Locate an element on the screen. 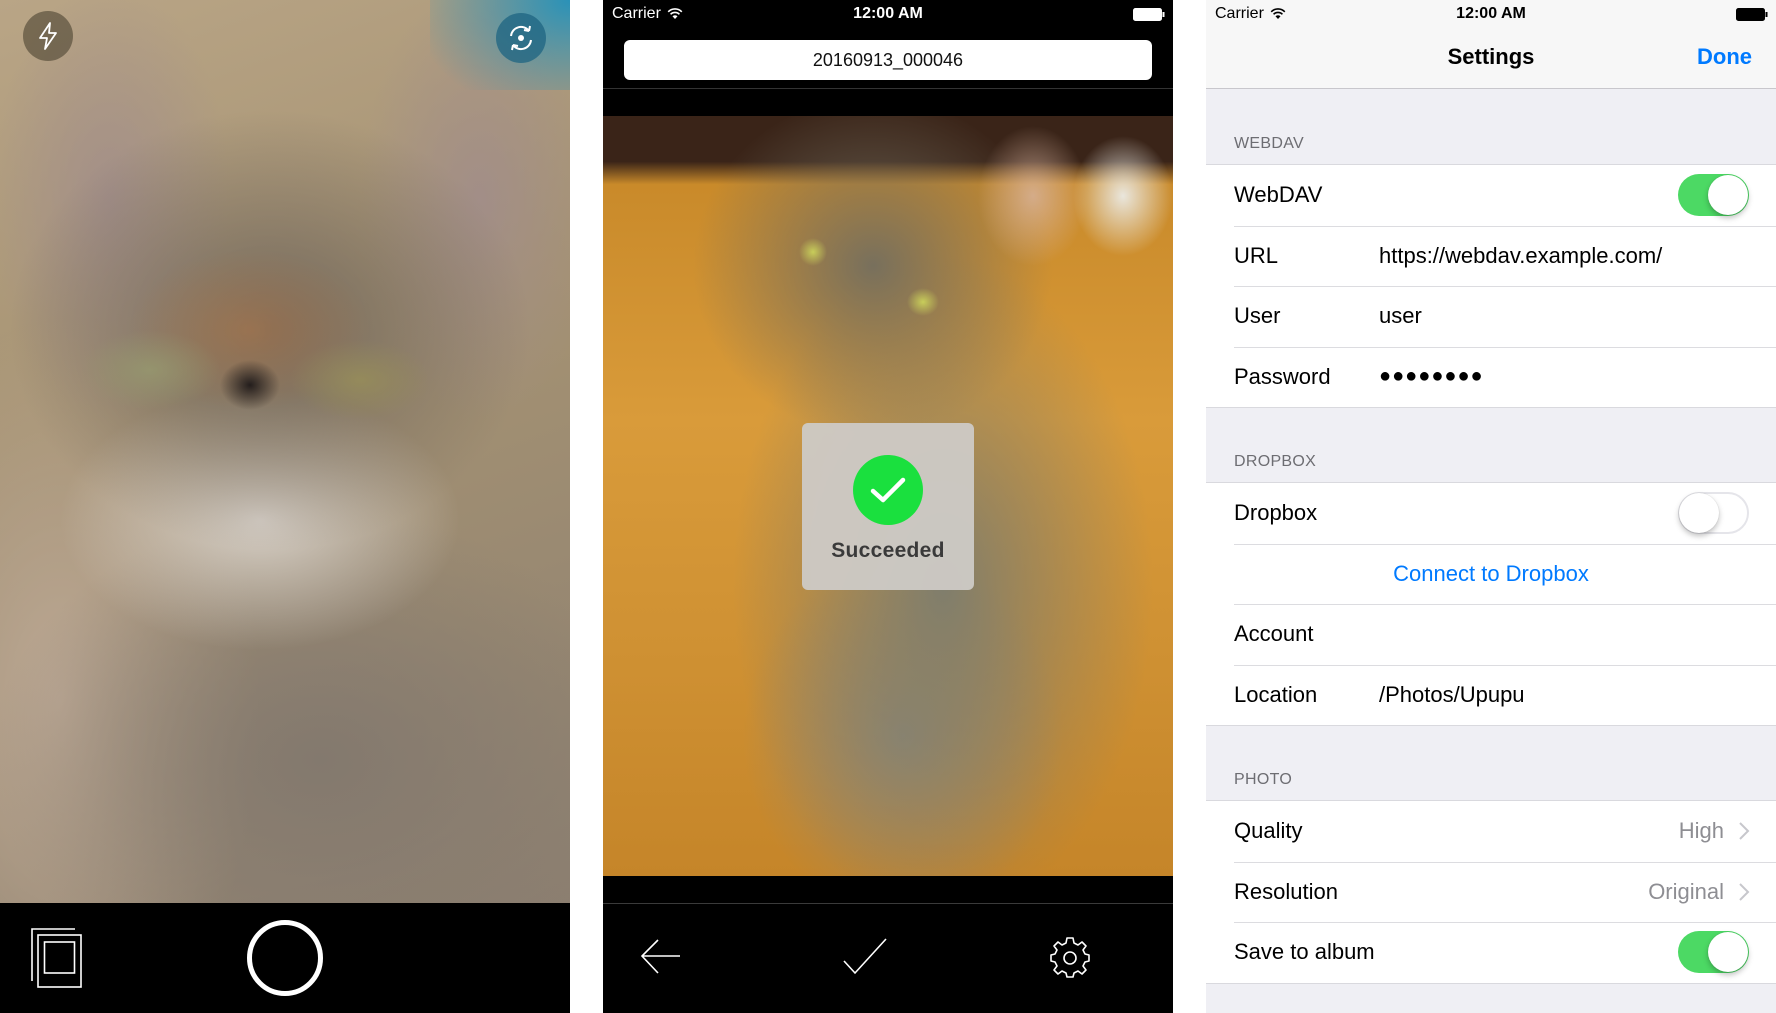 The width and height of the screenshot is (1776, 1013). location-row: Location /Photos/Upupu is located at coordinates (1491, 695).